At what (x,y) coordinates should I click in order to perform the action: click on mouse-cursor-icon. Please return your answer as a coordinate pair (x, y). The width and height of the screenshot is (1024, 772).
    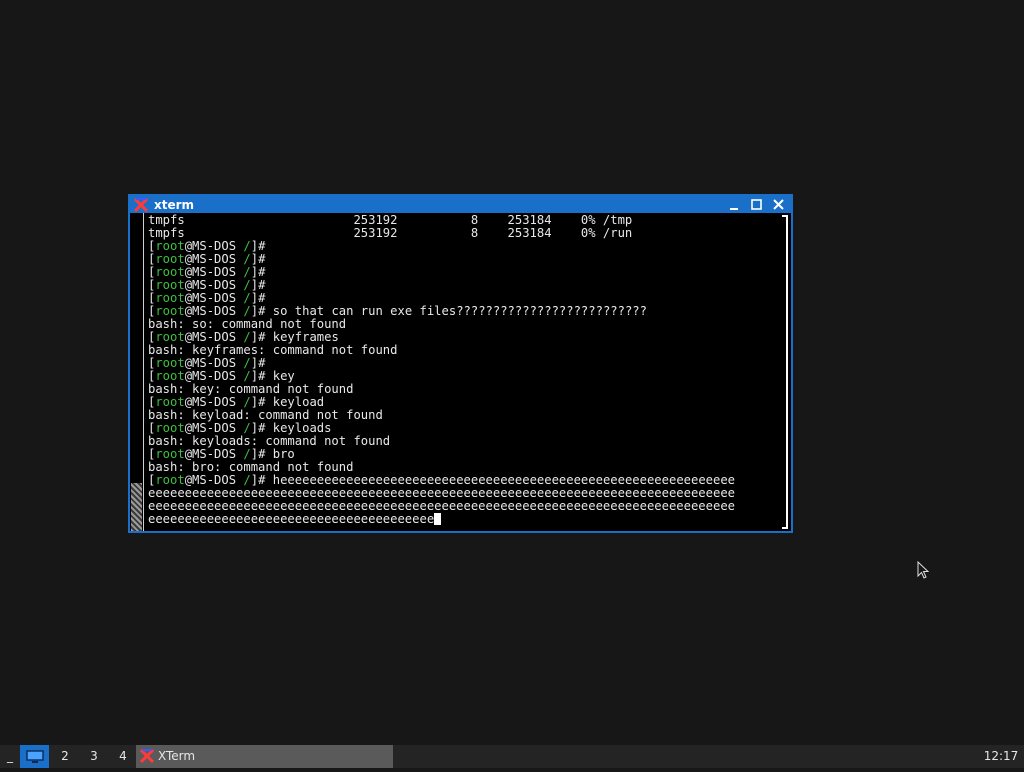
    Looking at the image, I should click on (923, 570).